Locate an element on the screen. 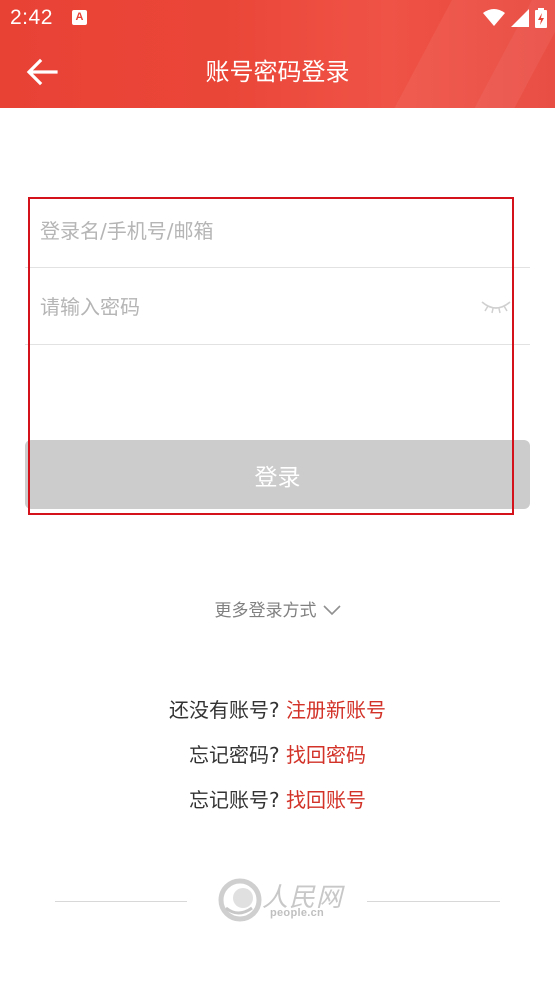 The width and height of the screenshot is (555, 986). password-input is located at coordinates (277, 307).